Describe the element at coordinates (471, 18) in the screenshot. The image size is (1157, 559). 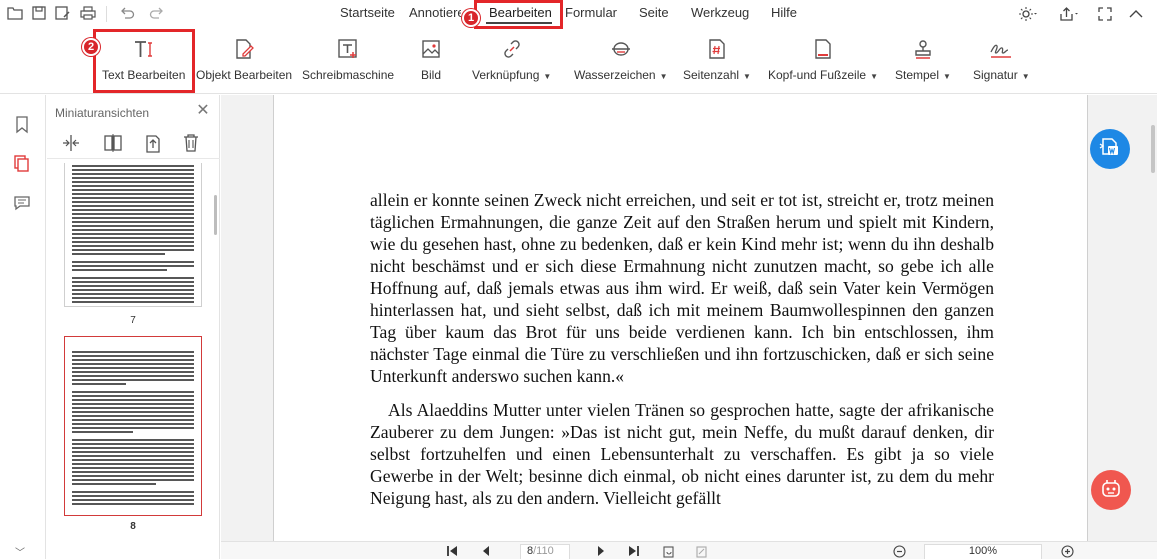
I see `step-badge-1: 1` at that location.